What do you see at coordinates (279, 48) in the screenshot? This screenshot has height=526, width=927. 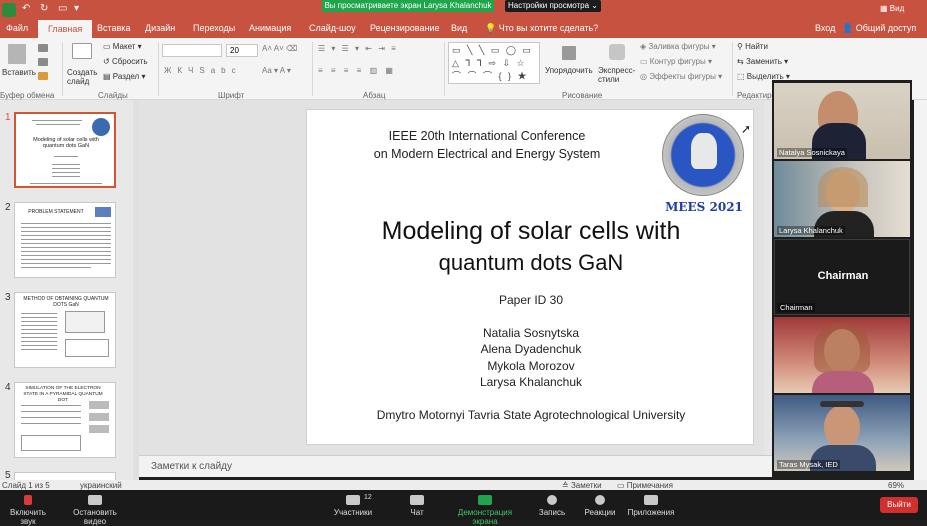 I see `grow-font-icon: A˄ A˅ ⌫` at bounding box center [279, 48].